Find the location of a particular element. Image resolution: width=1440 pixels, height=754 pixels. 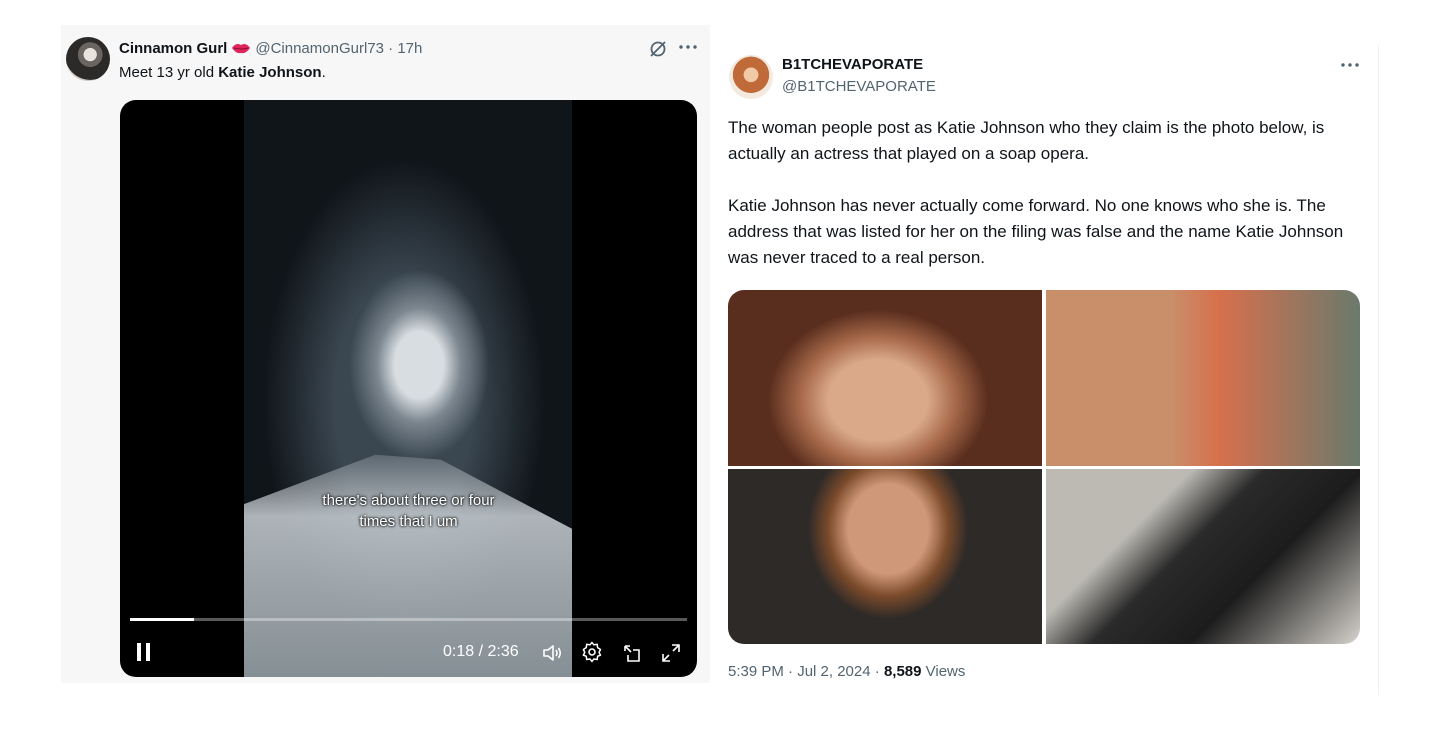

settings-icon is located at coordinates (592, 652).